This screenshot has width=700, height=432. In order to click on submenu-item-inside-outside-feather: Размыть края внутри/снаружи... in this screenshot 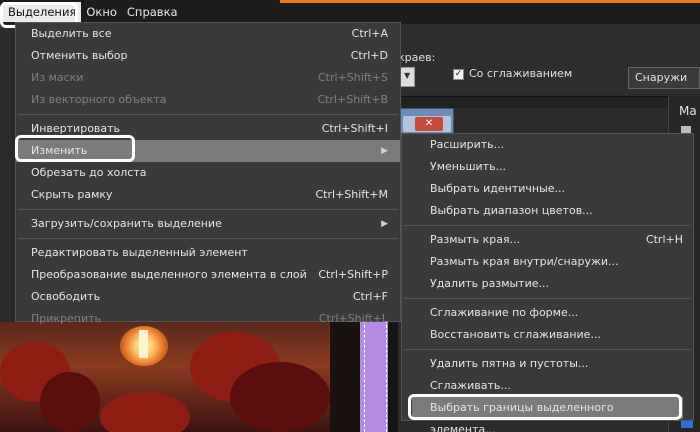, I will do `click(547, 262)`.